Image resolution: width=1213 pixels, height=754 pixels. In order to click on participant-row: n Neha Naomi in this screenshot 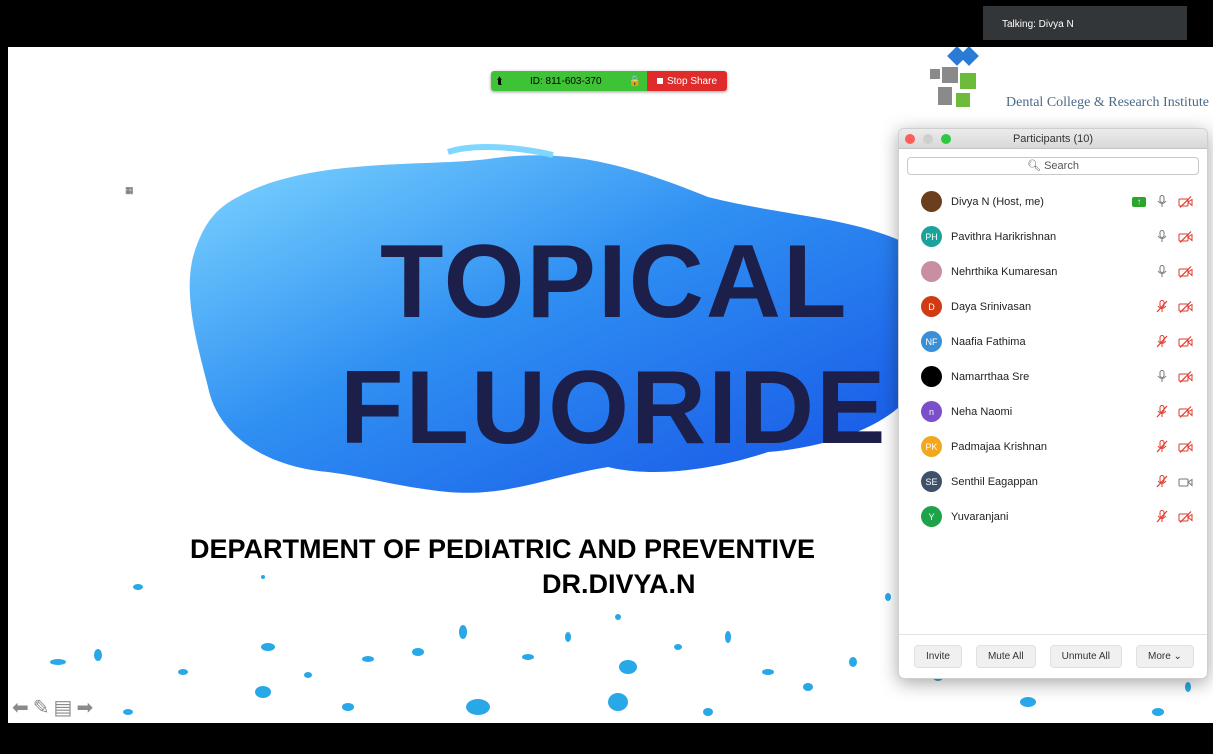, I will do `click(1053, 411)`.